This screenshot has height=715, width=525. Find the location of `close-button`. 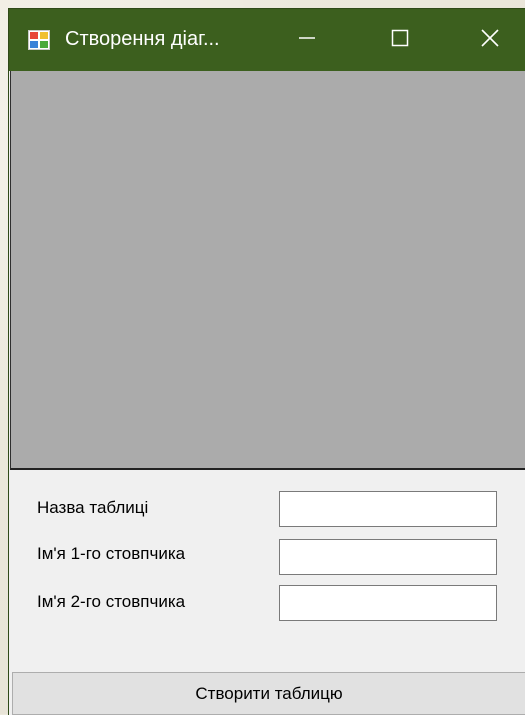

close-button is located at coordinates (490, 40).